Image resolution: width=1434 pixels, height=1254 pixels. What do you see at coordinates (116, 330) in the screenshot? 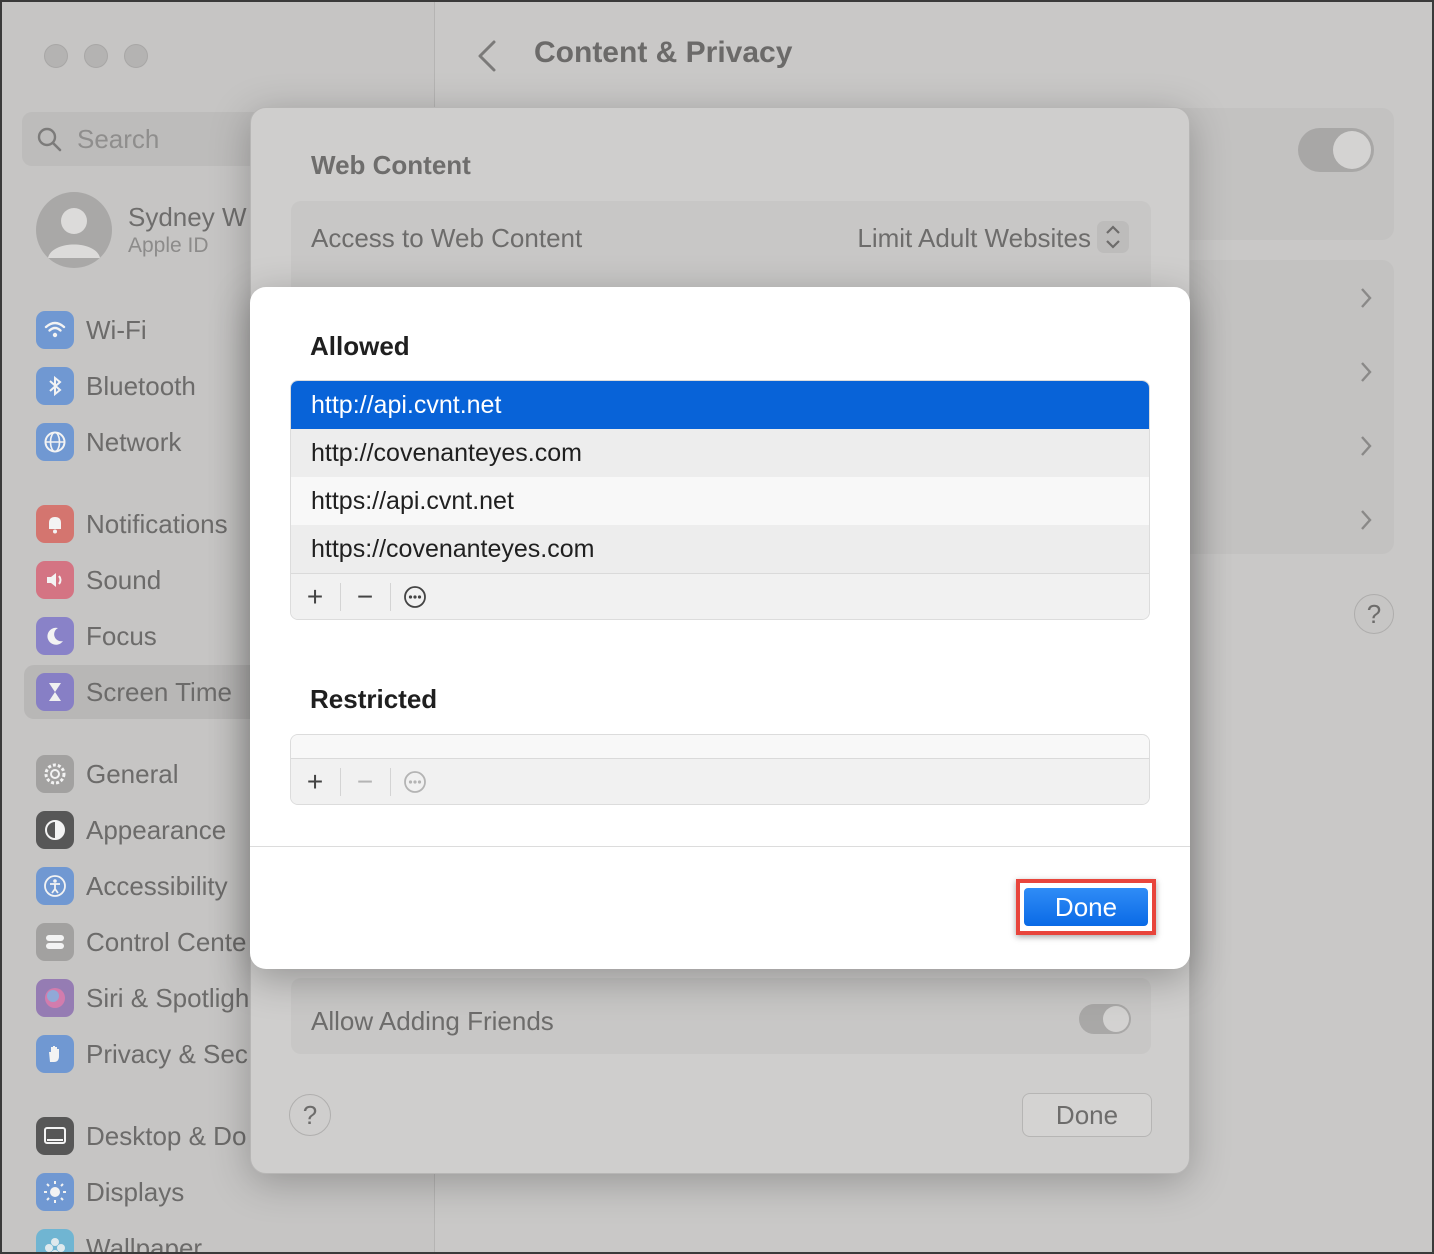
I see `sidebar-item-label: Wi-Fi` at bounding box center [116, 330].